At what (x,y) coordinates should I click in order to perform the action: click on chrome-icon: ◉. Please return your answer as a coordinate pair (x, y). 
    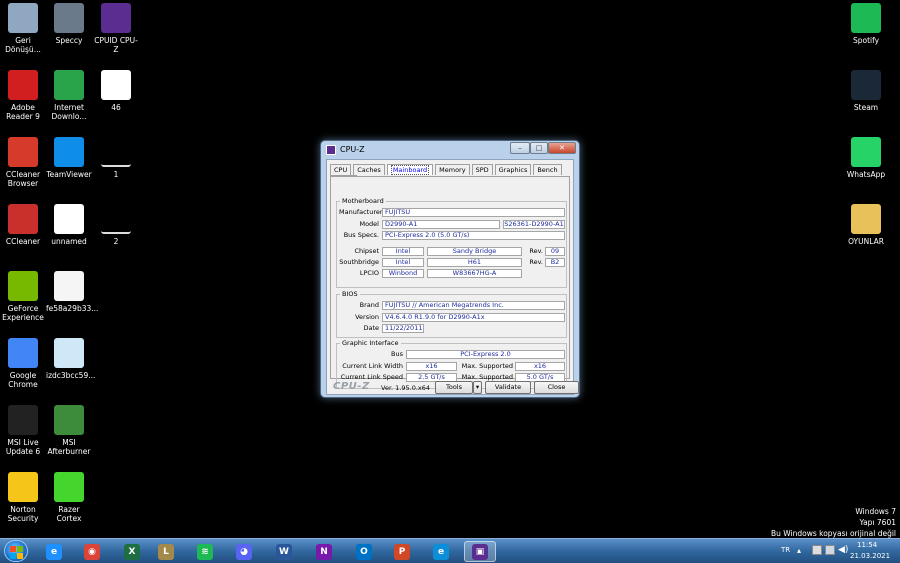
    Looking at the image, I should click on (92, 551).